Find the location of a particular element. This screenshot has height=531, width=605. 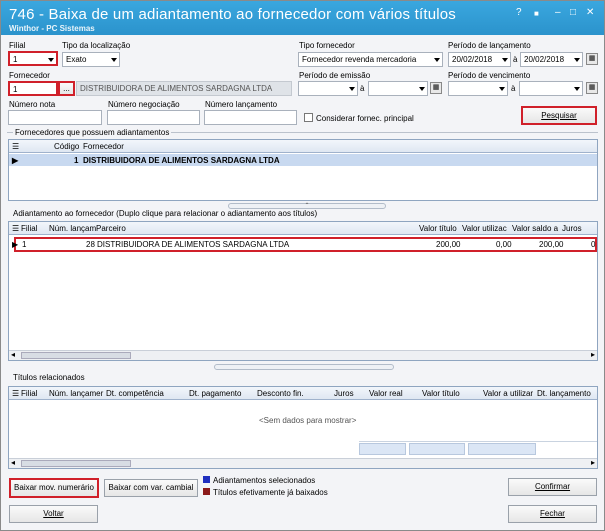

considerar-checkbox is located at coordinates (308, 117).